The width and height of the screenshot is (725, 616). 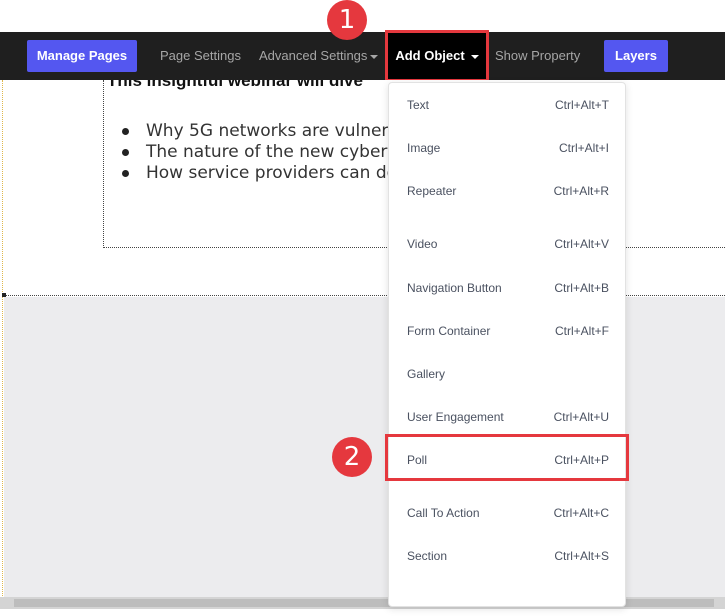 What do you see at coordinates (235, 85) in the screenshot?
I see `webinar-heading: This insightful webinar will dive` at bounding box center [235, 85].